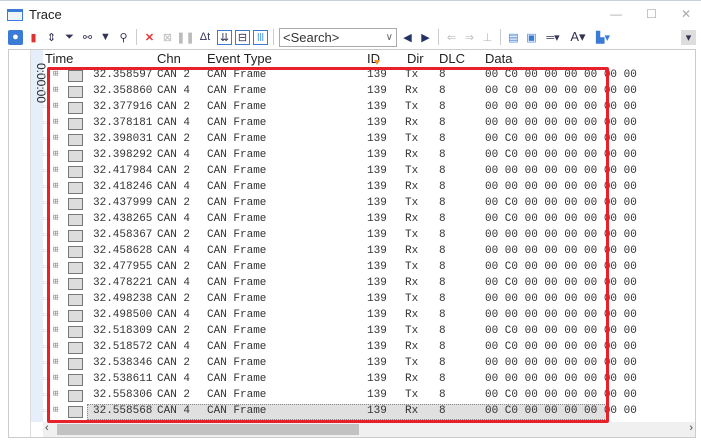 The image size is (701, 443). What do you see at coordinates (69, 37) in the screenshot?
I see `filter-icon: ⏷` at bounding box center [69, 37].